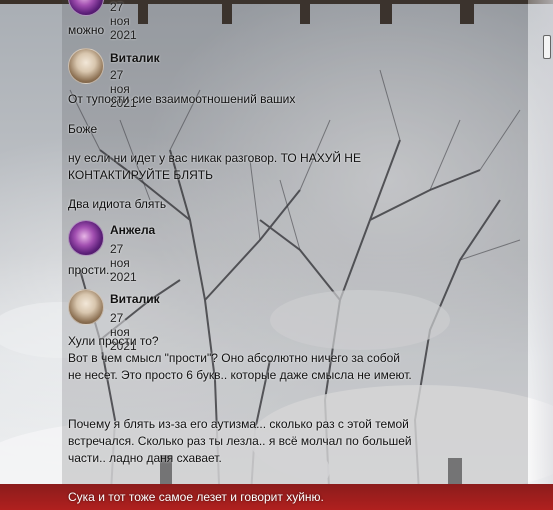 The height and width of the screenshot is (510, 553). I want to click on message-text: прости.., so click(90, 270).